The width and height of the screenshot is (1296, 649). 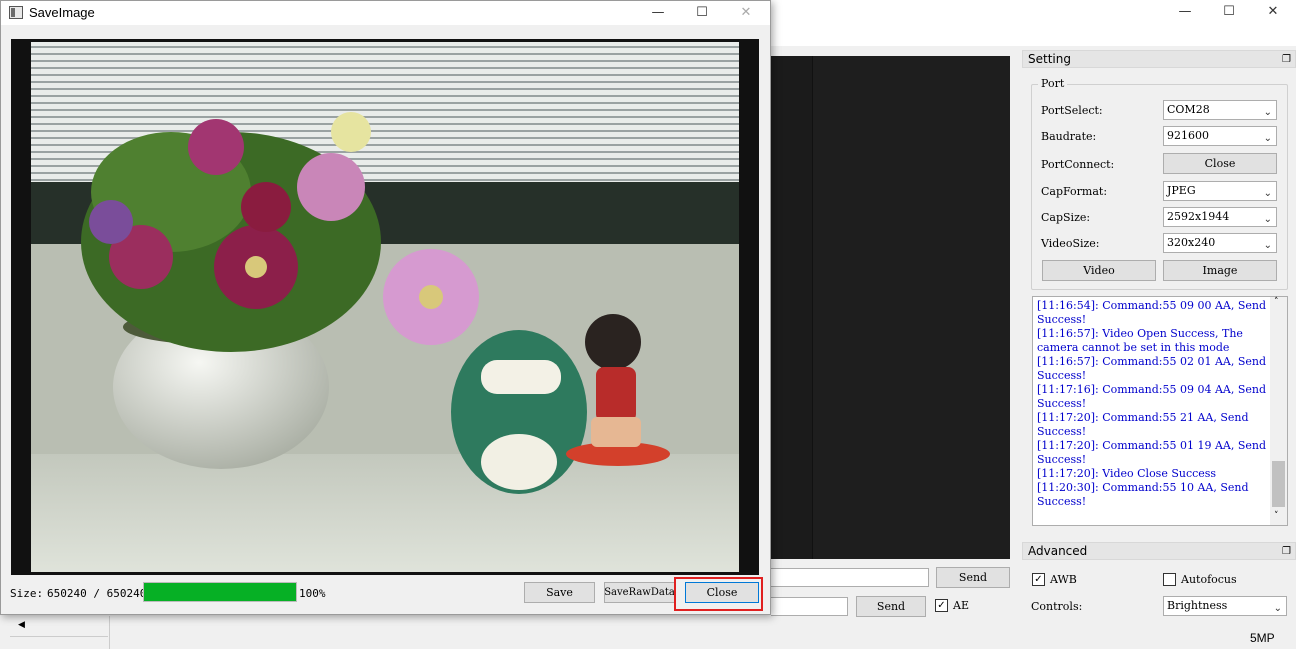 I want to click on controls-label: Controls:, so click(x=1057, y=606).